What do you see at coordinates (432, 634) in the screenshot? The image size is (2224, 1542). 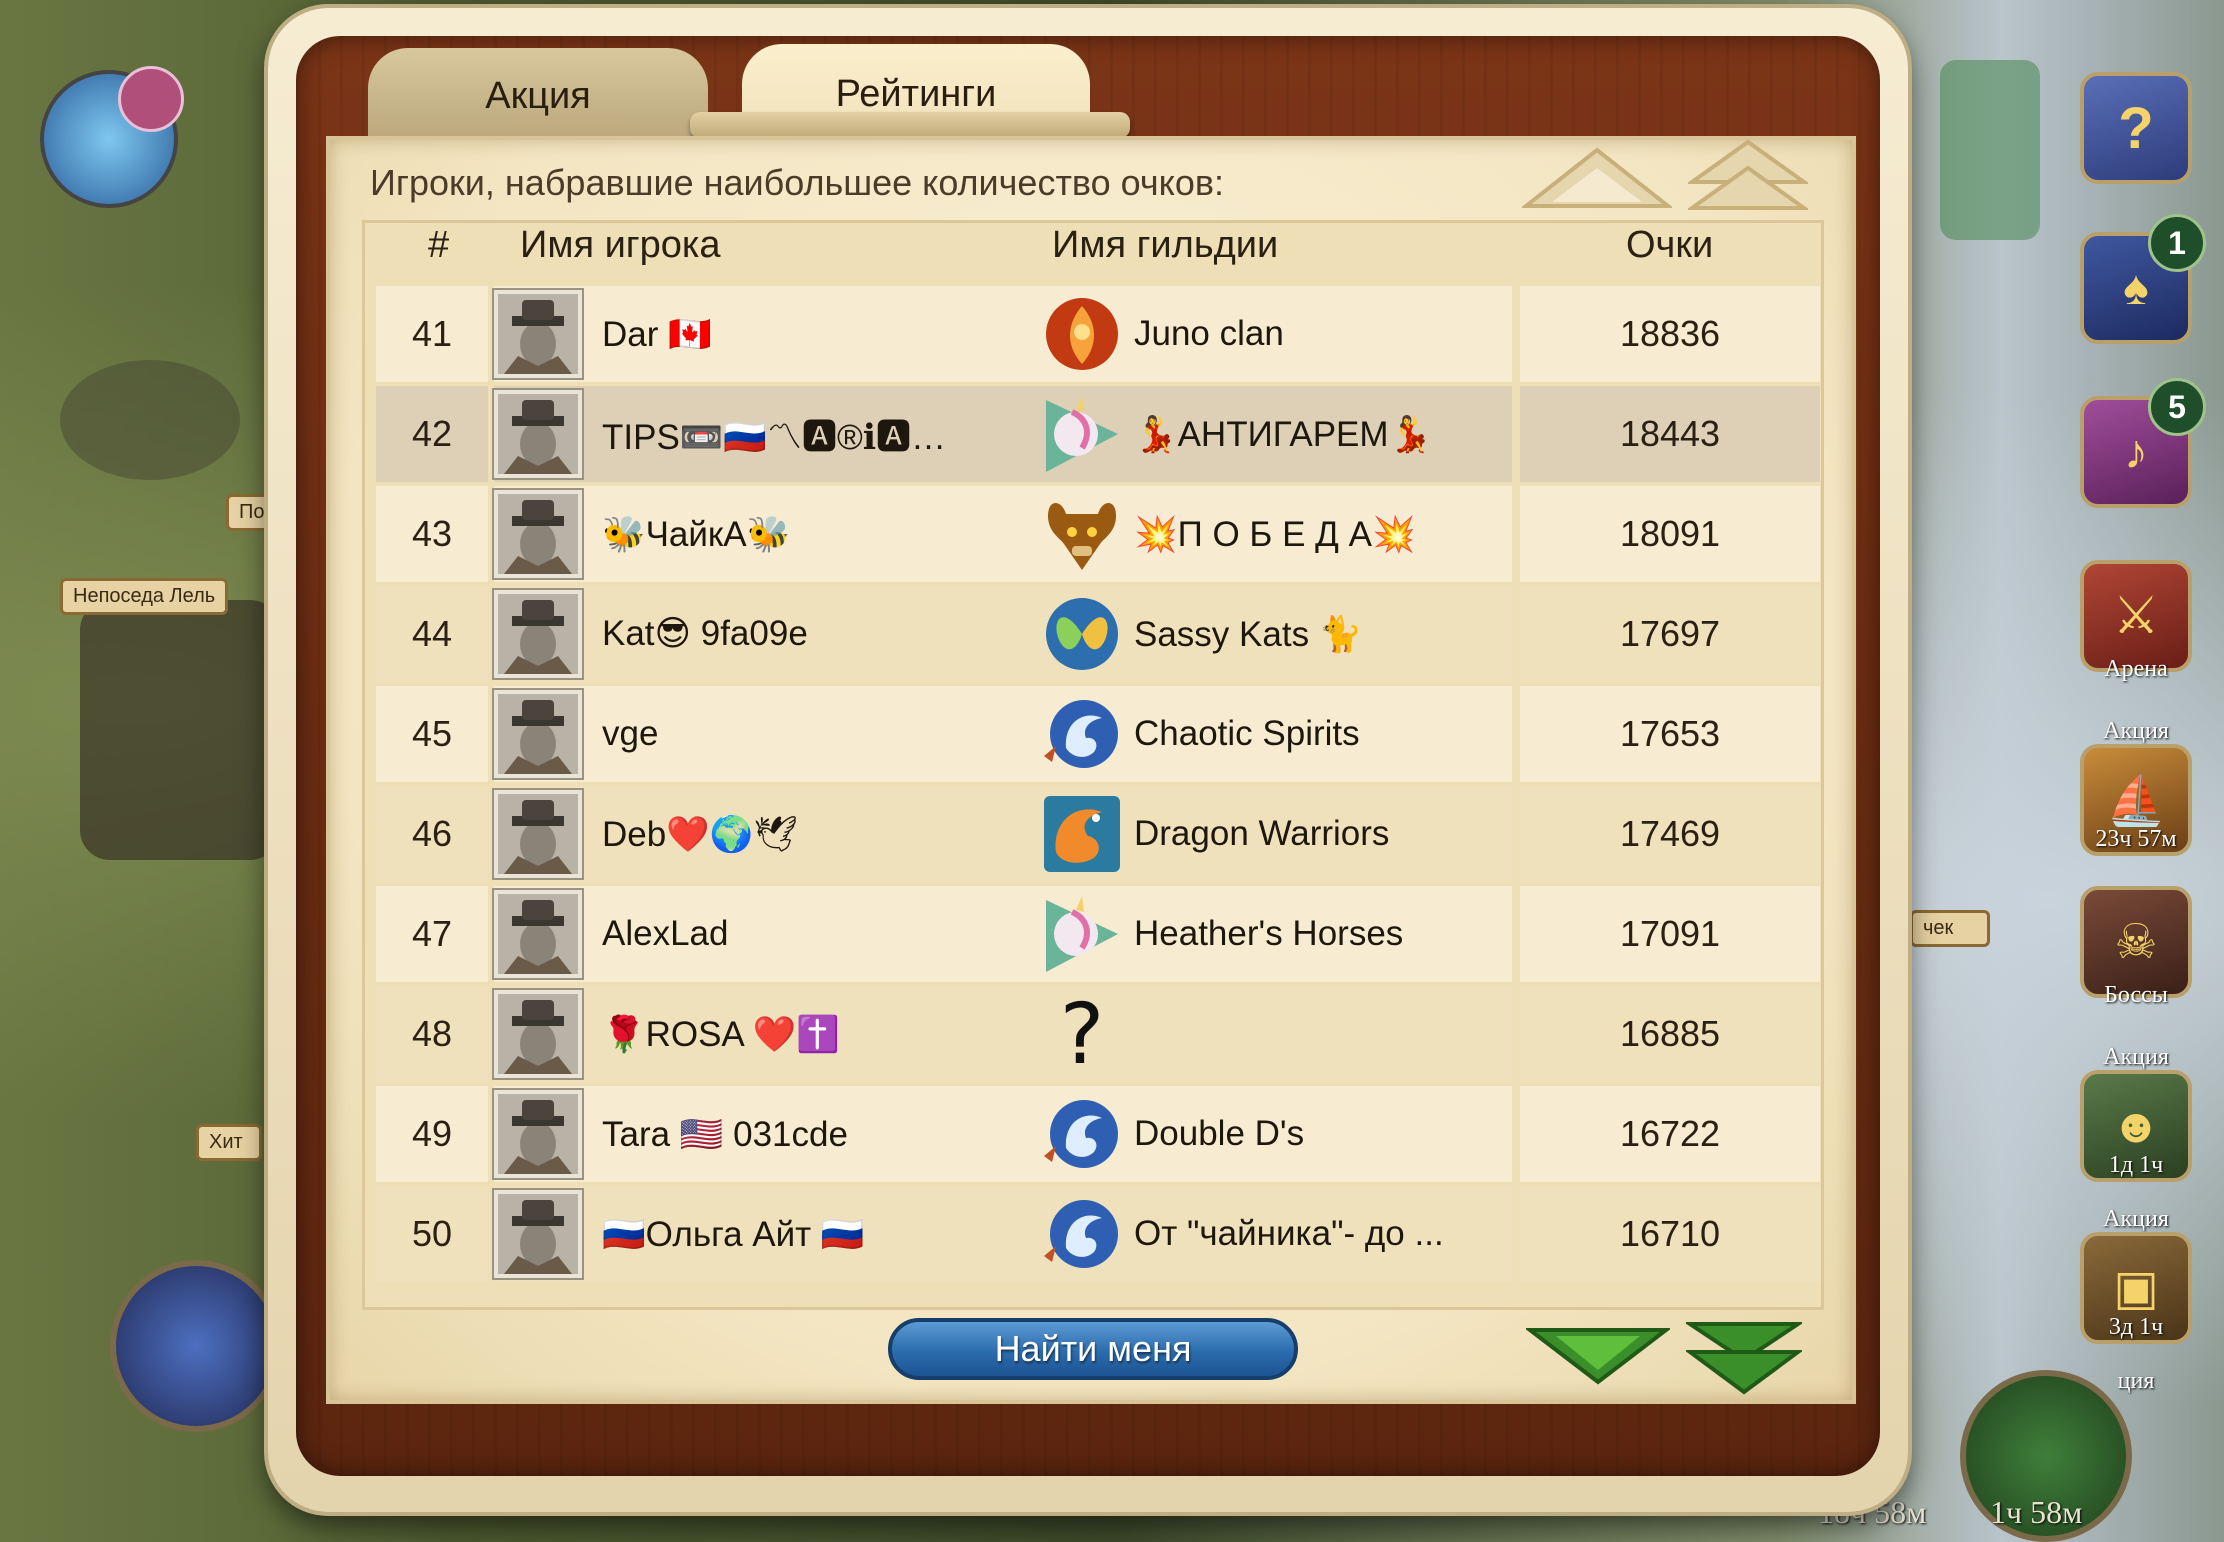 I see `rank-cell: 44` at bounding box center [432, 634].